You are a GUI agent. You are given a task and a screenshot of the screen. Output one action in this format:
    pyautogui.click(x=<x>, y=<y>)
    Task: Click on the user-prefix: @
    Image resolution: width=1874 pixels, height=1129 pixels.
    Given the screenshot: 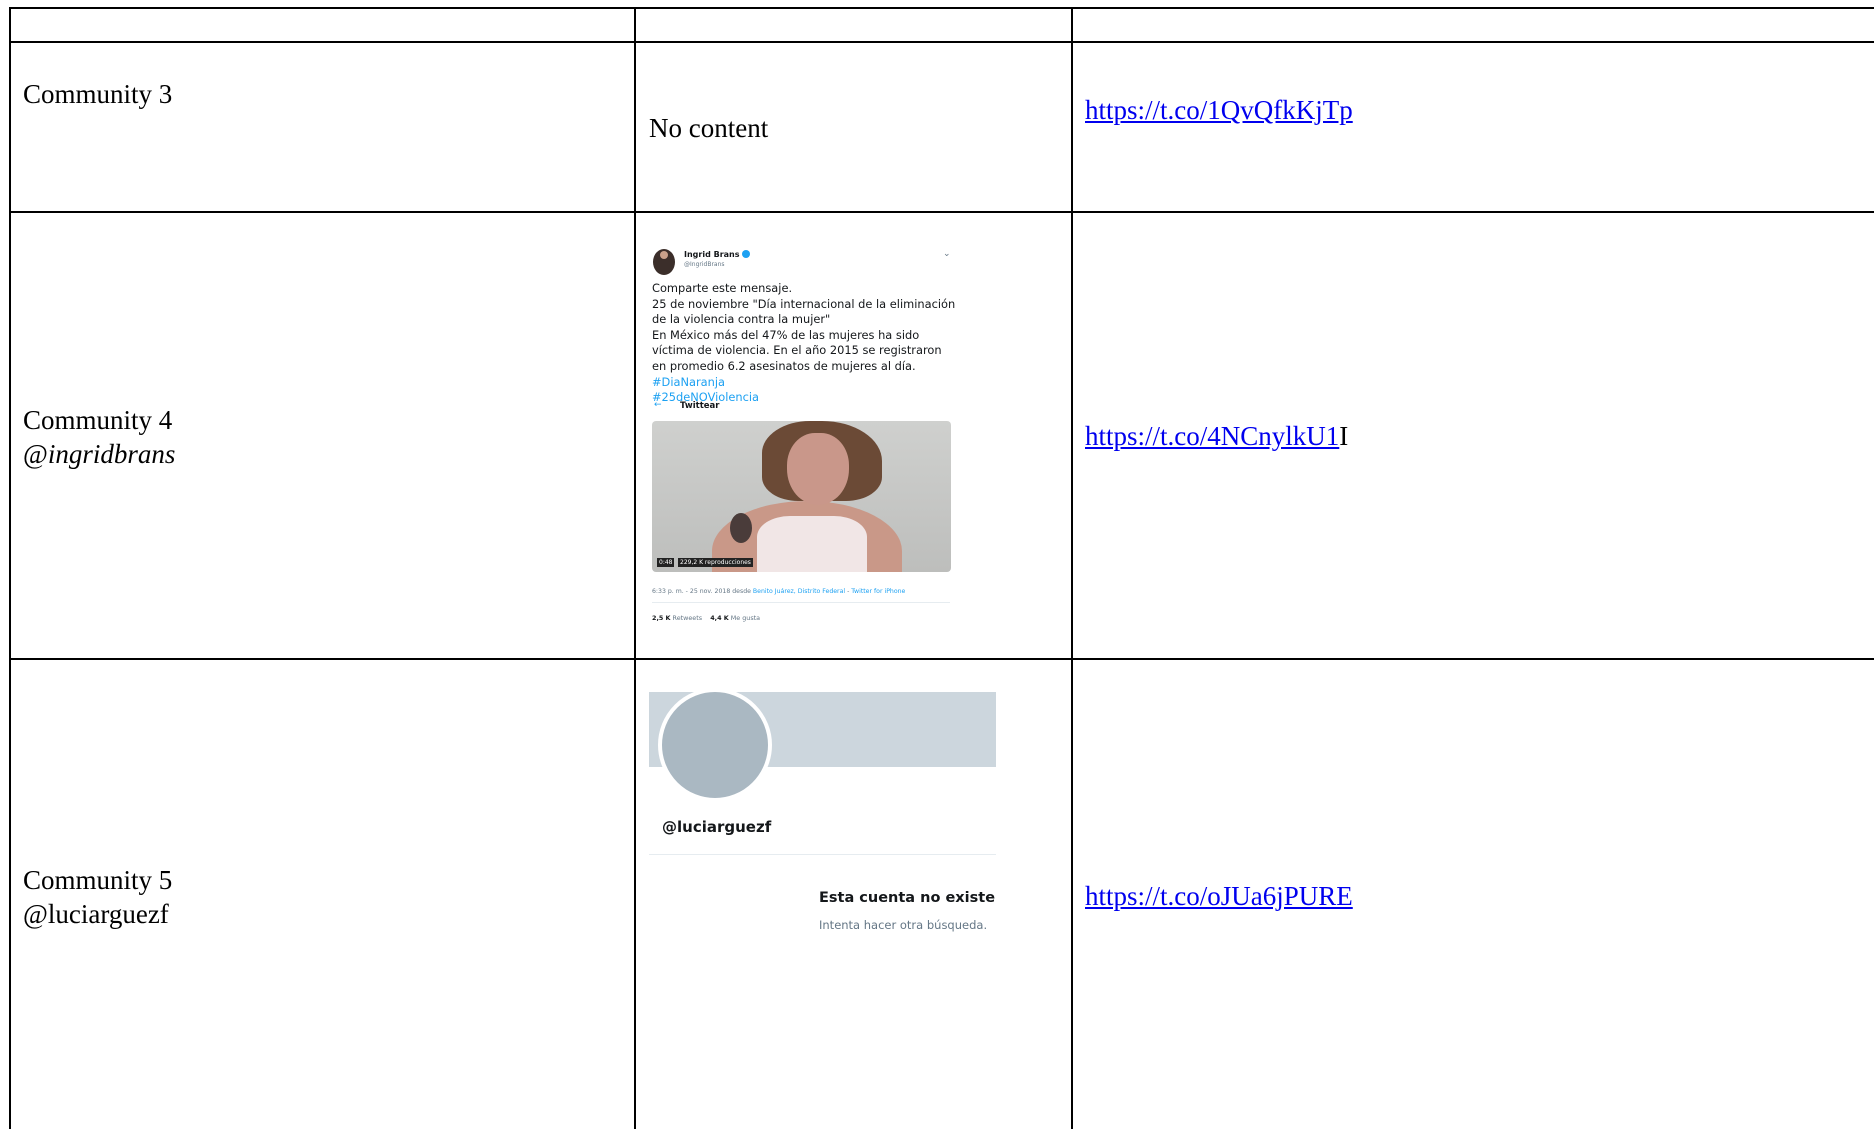 What is the action you would take?
    pyautogui.click(x=35, y=454)
    